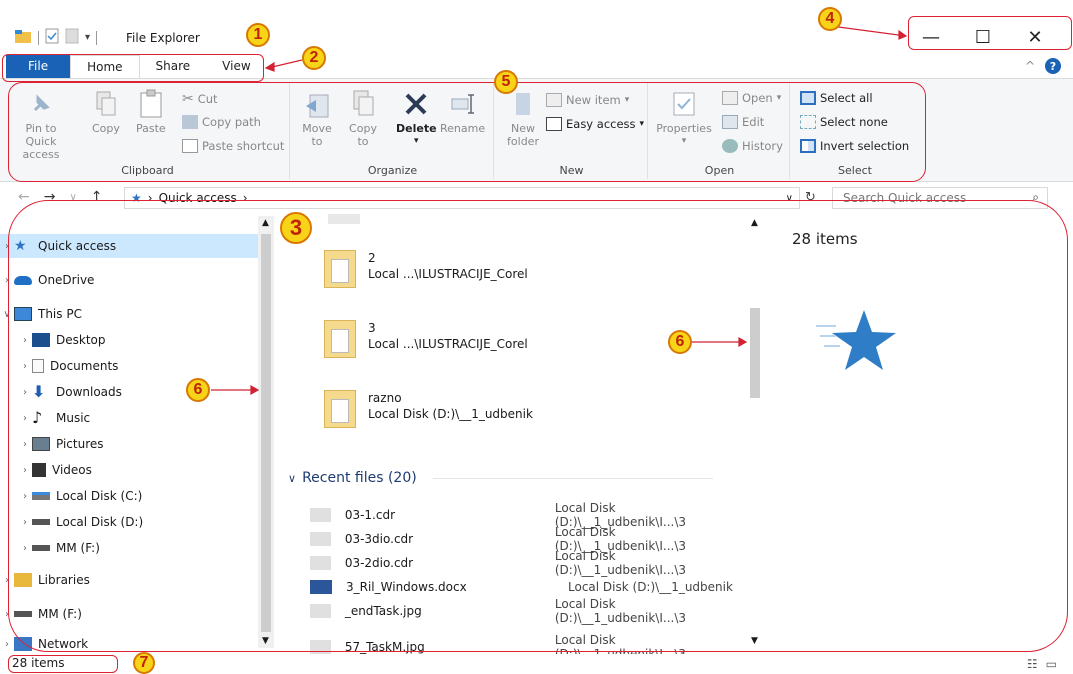  Describe the element at coordinates (258, 35) in the screenshot. I see `annotation-badge-1: 1` at that location.